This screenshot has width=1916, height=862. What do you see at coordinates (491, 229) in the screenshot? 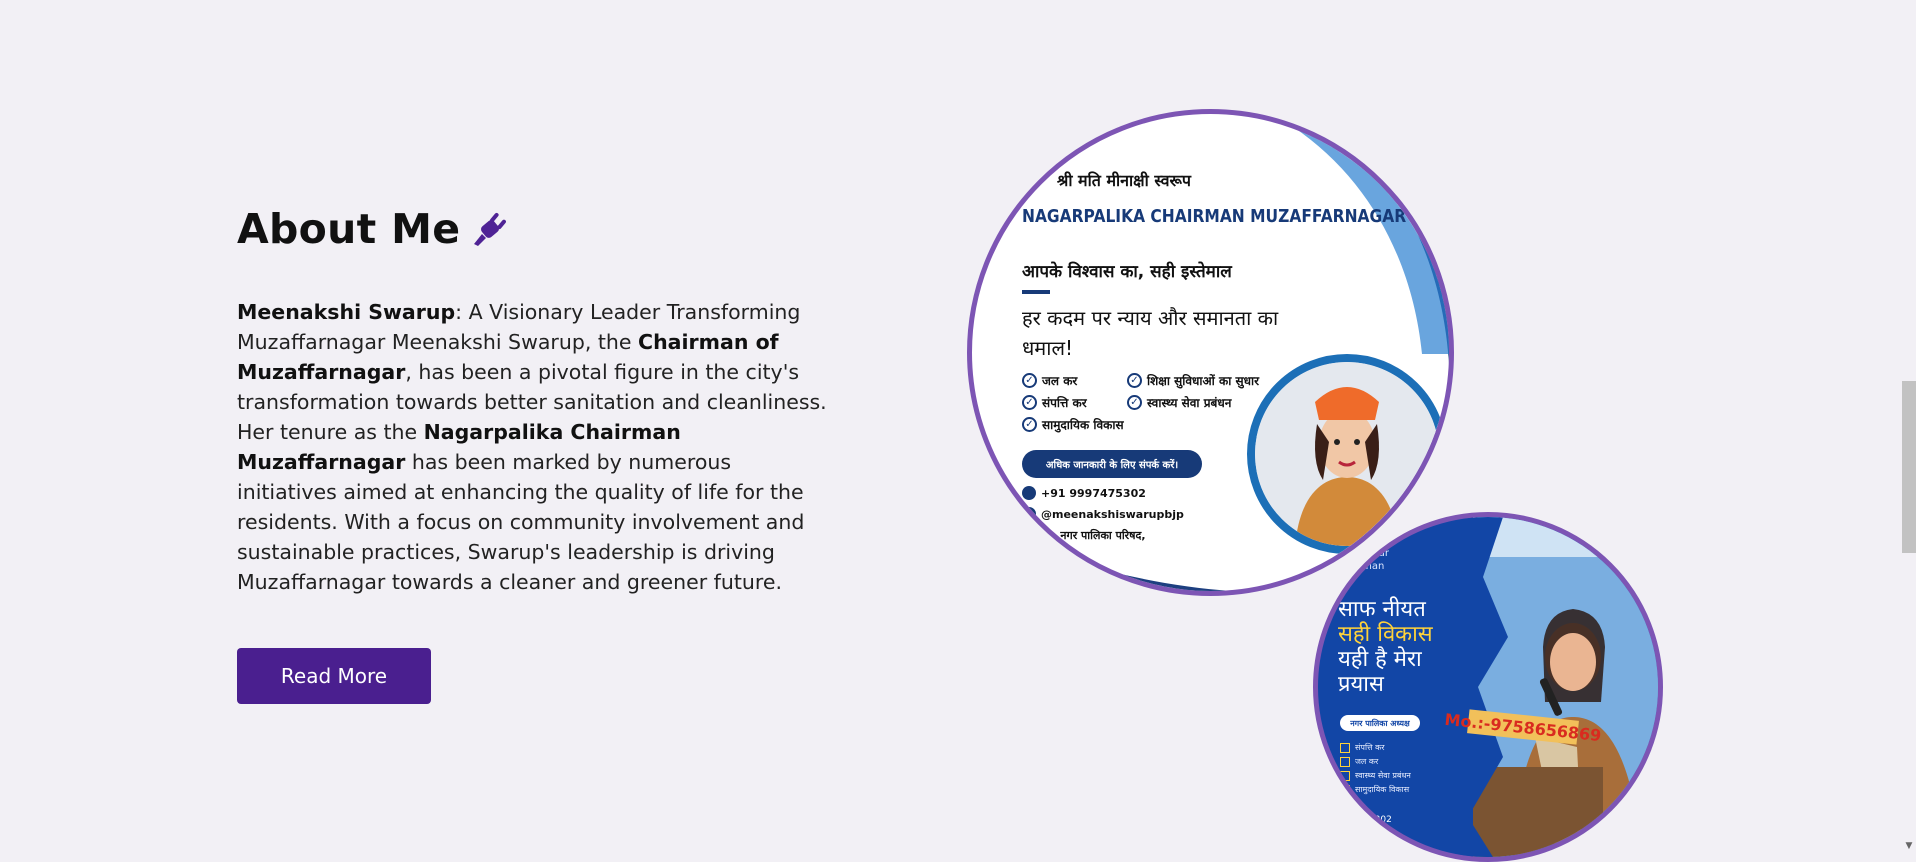
I see `plug-icon` at bounding box center [491, 229].